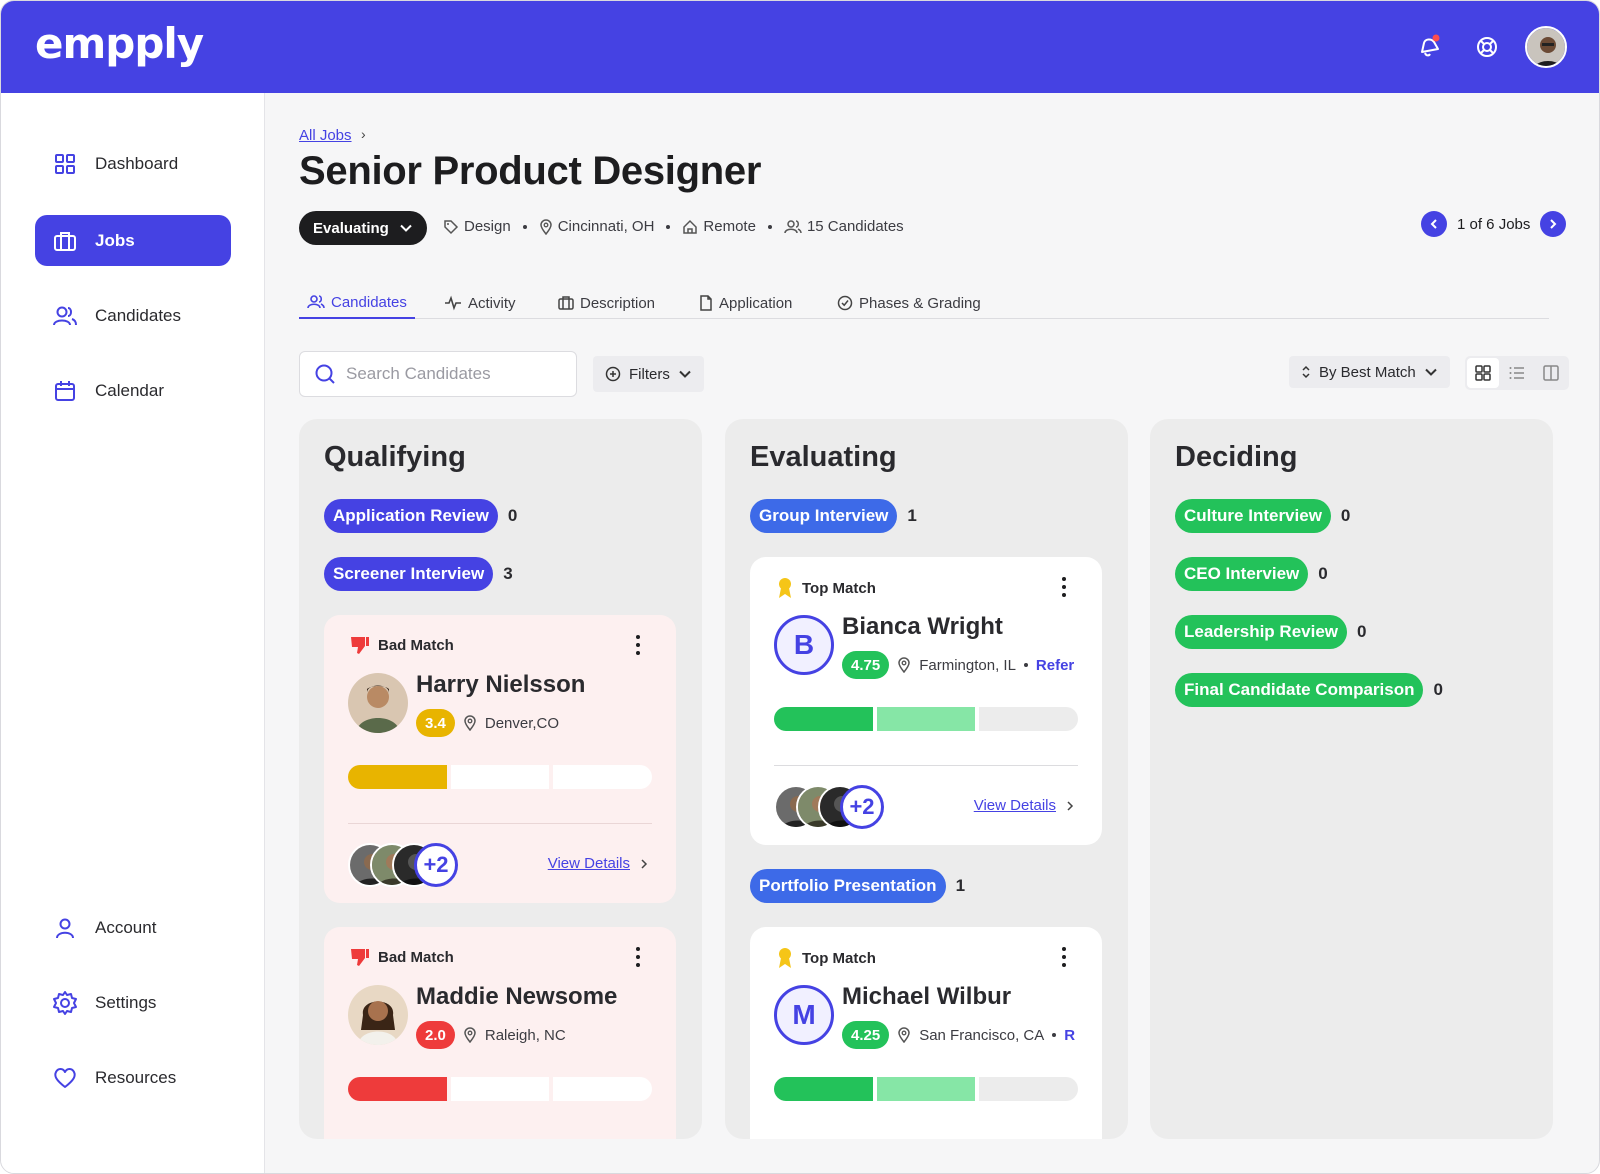  I want to click on phase-pill: Screener Interview, so click(409, 574).